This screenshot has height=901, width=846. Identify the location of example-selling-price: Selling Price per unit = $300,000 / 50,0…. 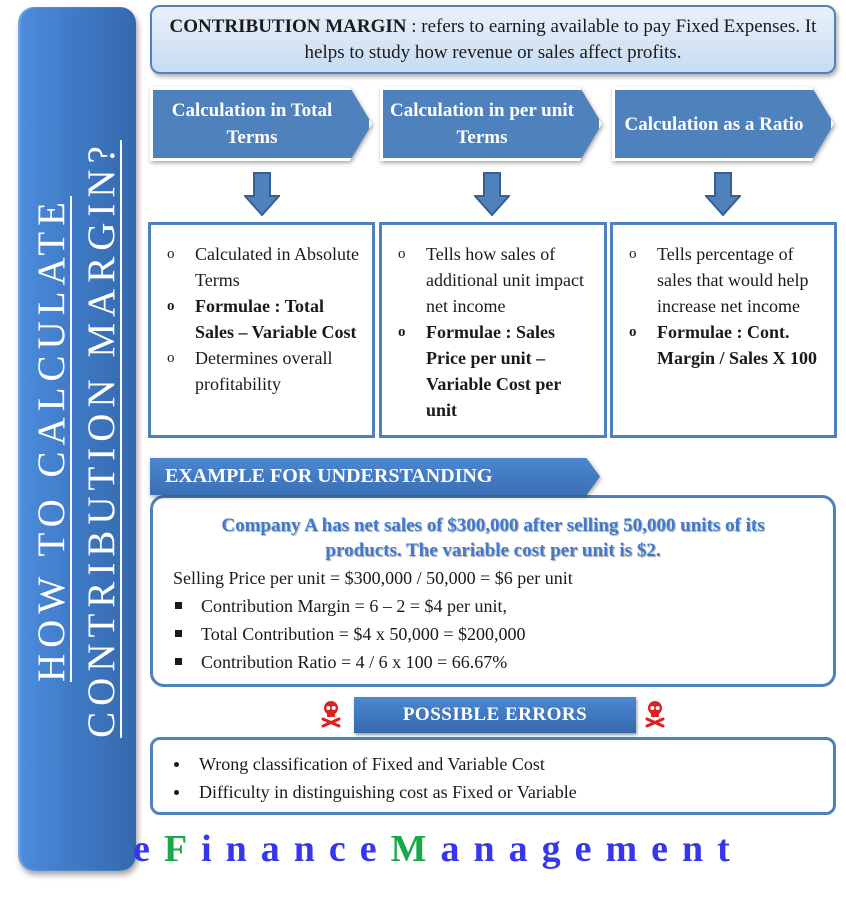
(373, 578).